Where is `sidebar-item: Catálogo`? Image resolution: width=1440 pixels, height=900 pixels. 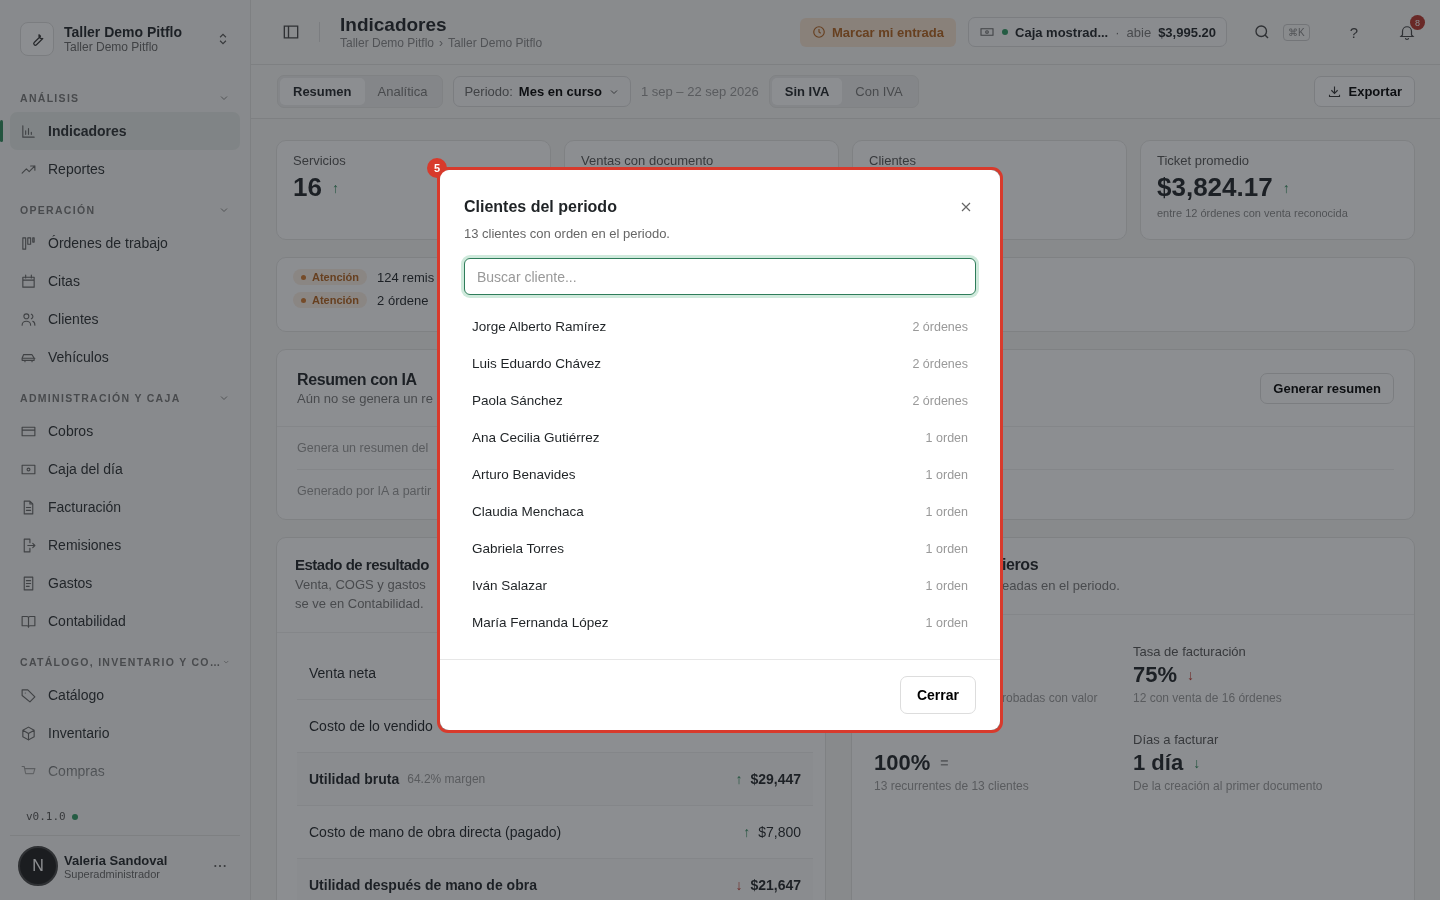 sidebar-item: Catálogo is located at coordinates (125, 695).